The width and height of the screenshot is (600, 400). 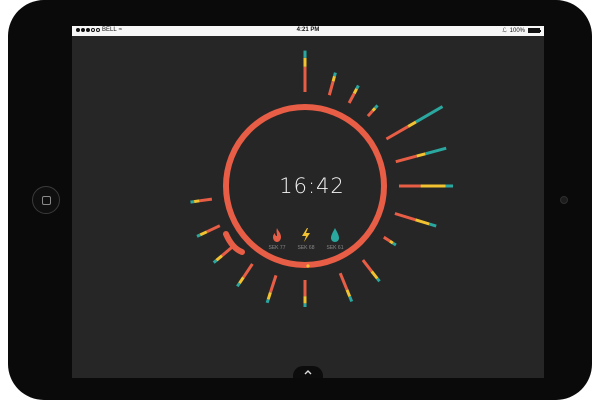 I want to click on chevron-up-icon, so click(x=308, y=372).